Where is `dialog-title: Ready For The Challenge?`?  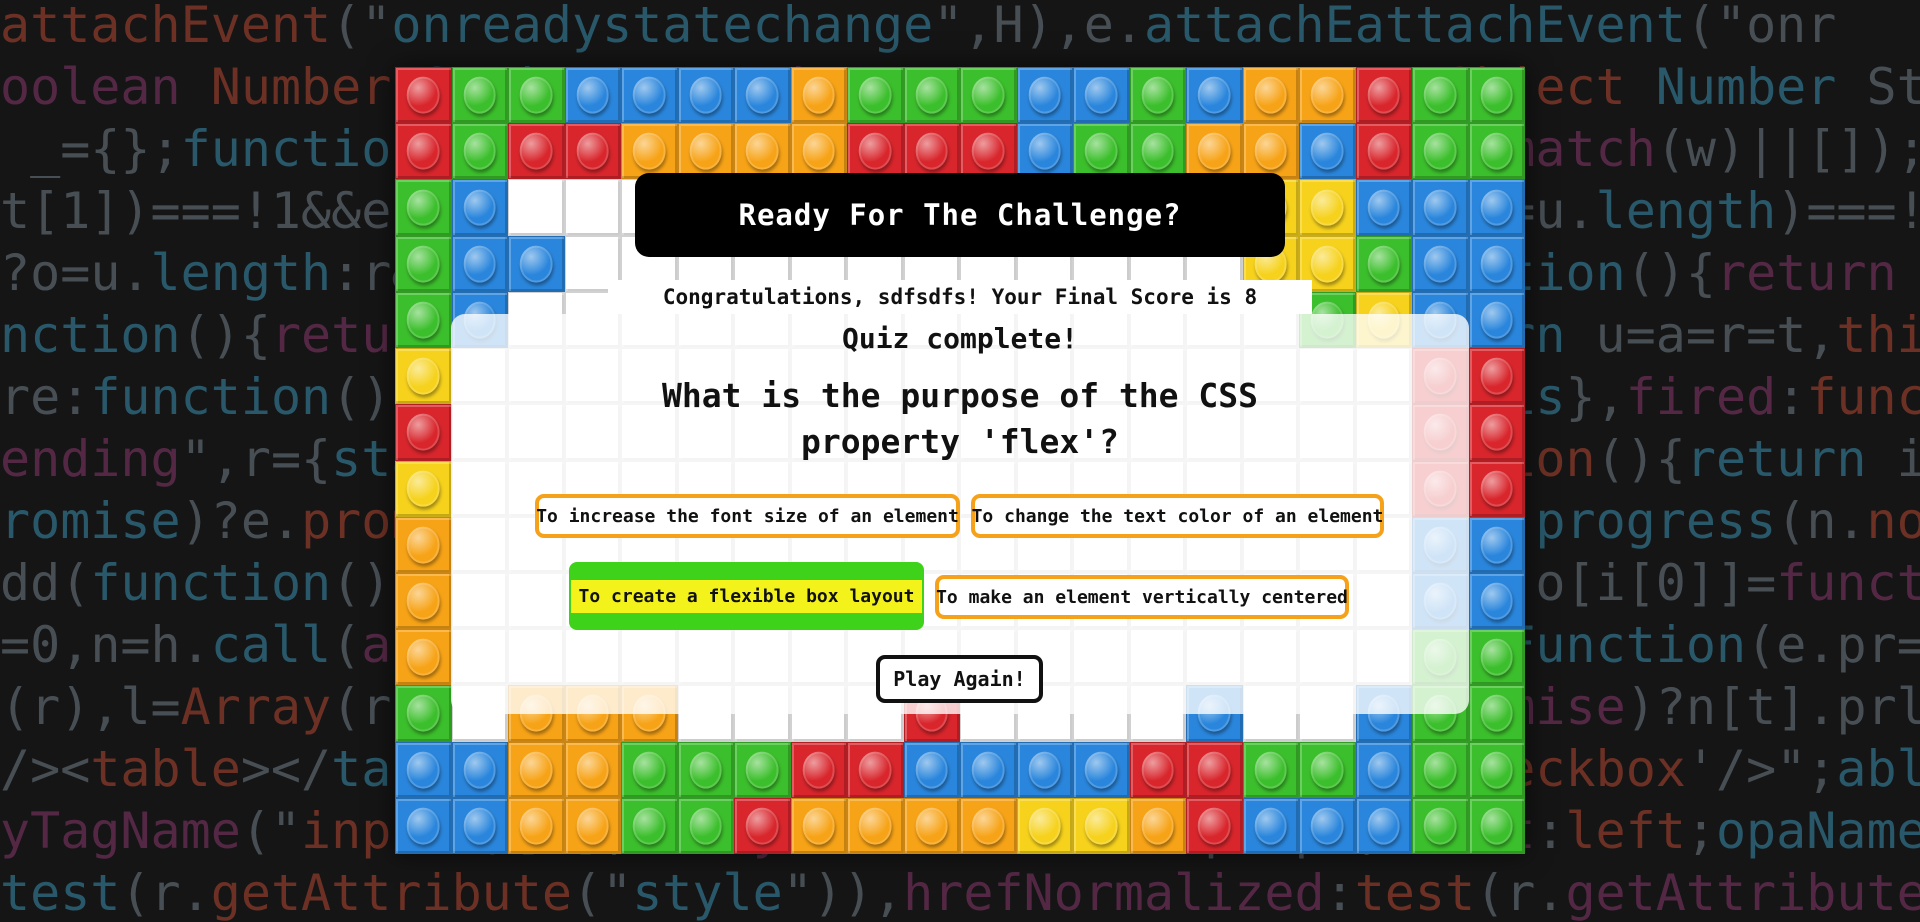
dialog-title: Ready For The Challenge? is located at coordinates (960, 215).